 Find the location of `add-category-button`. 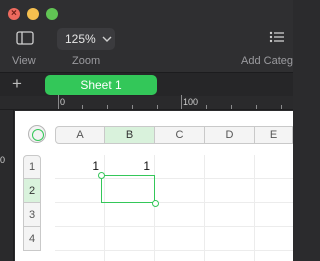

add-category-button is located at coordinates (278, 39).